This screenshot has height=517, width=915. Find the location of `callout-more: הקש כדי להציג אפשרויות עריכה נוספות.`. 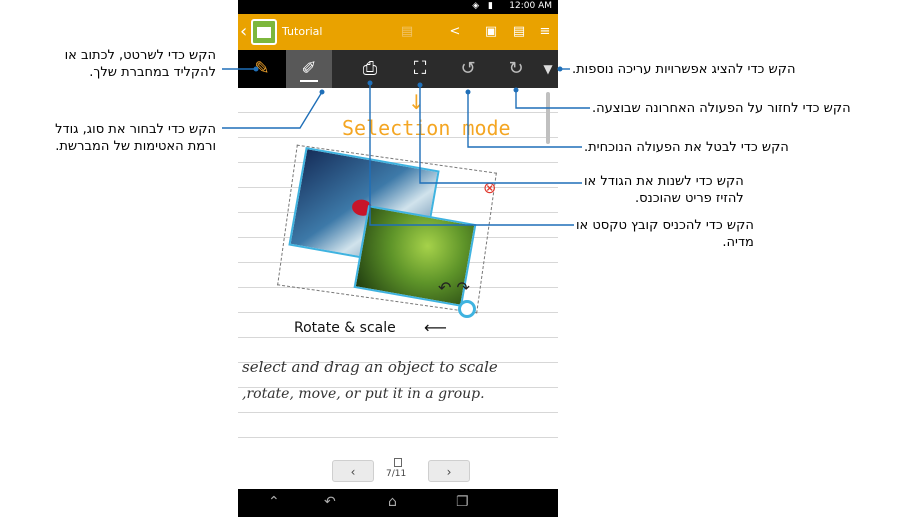

callout-more: הקש כדי להציג אפשרויות עריכה נוספות. is located at coordinates (684, 69).